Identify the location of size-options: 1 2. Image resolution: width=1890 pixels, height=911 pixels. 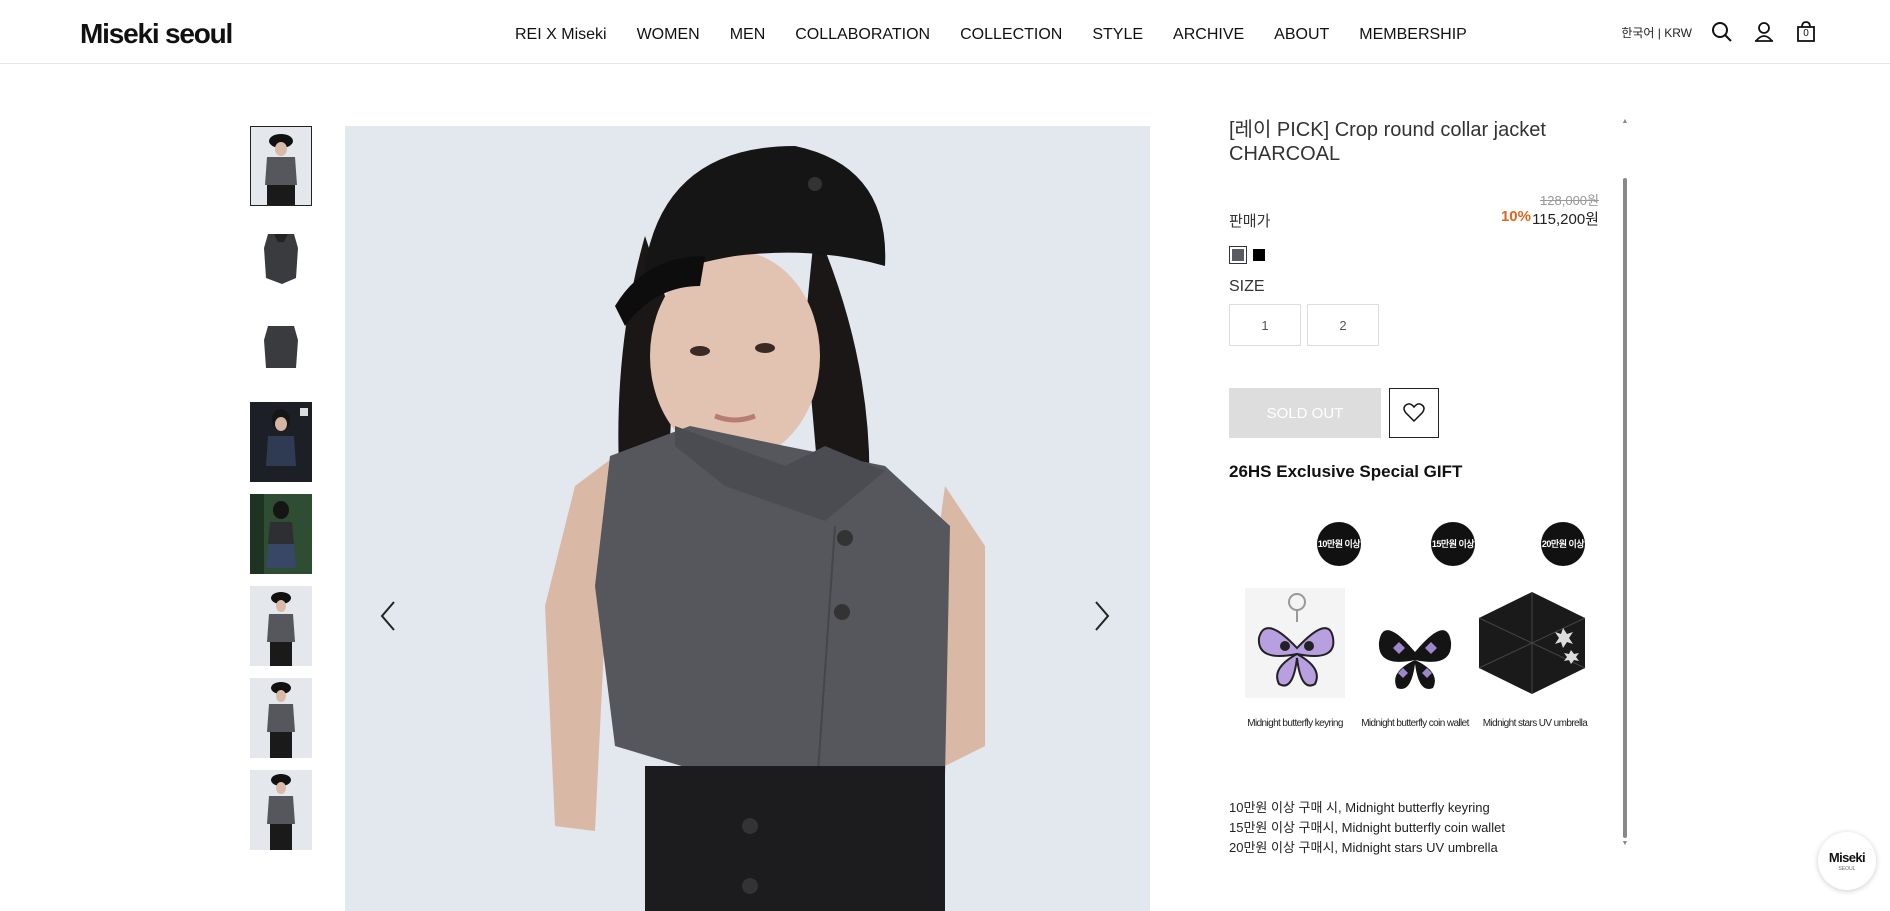
(1414, 325).